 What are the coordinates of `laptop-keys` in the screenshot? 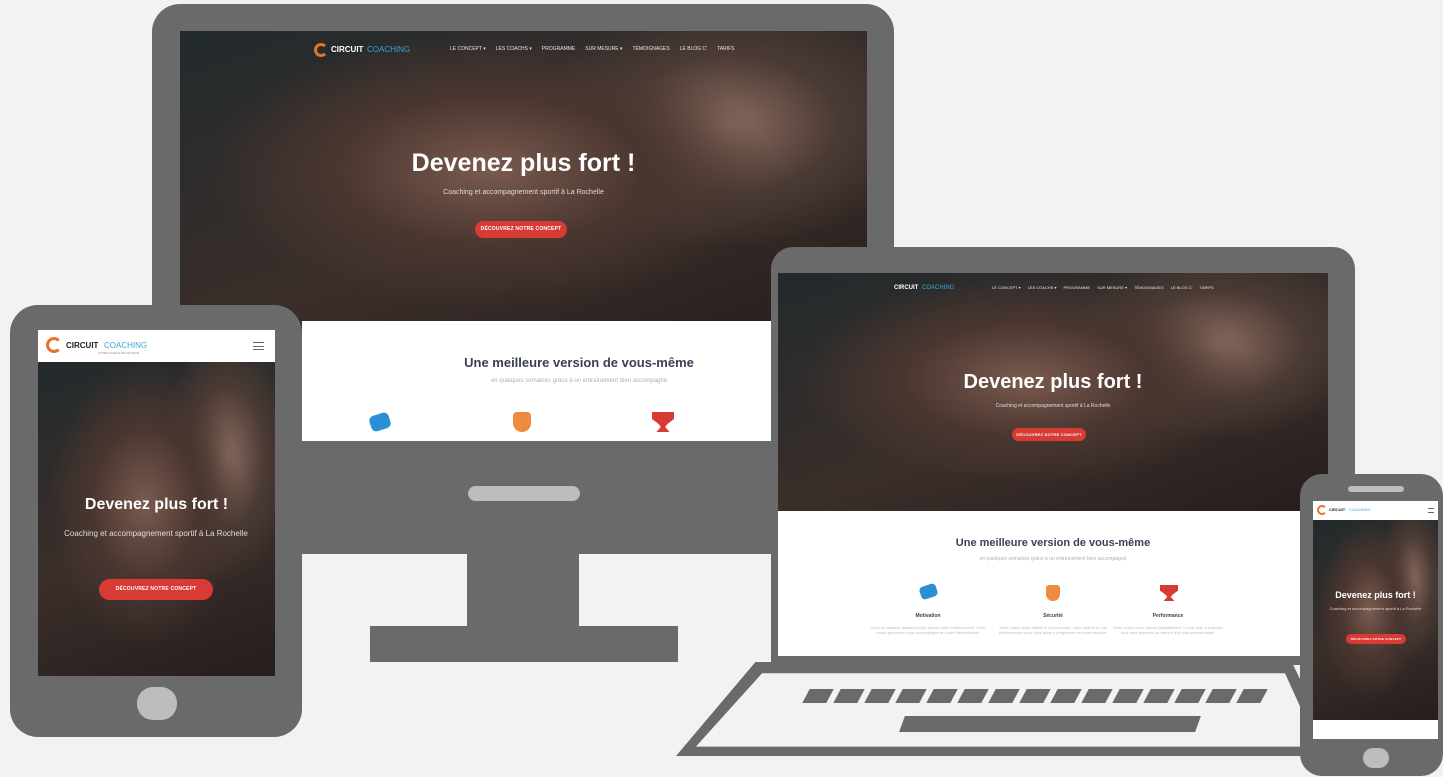 It's located at (1035, 696).